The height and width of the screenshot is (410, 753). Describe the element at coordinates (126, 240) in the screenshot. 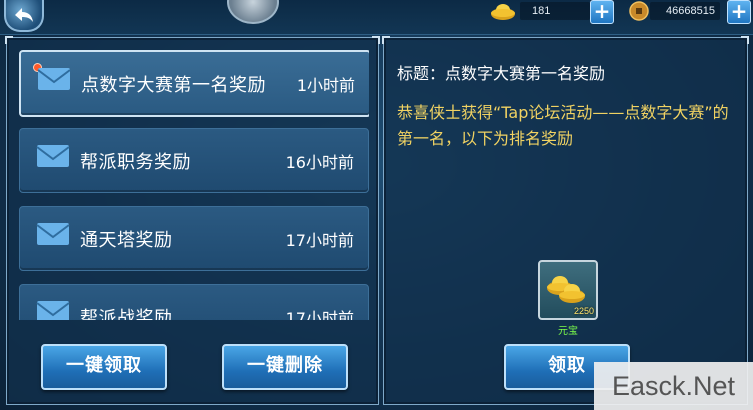

I see `mail-title: 通天塔奖励` at that location.